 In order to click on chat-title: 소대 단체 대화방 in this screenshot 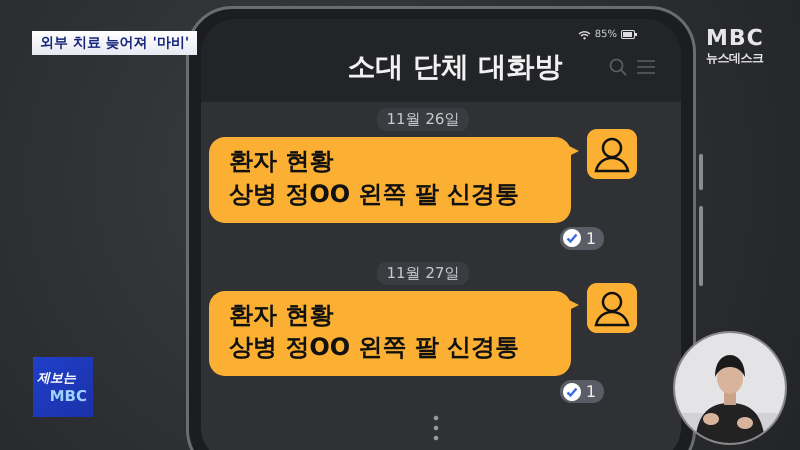, I will do `click(455, 67)`.